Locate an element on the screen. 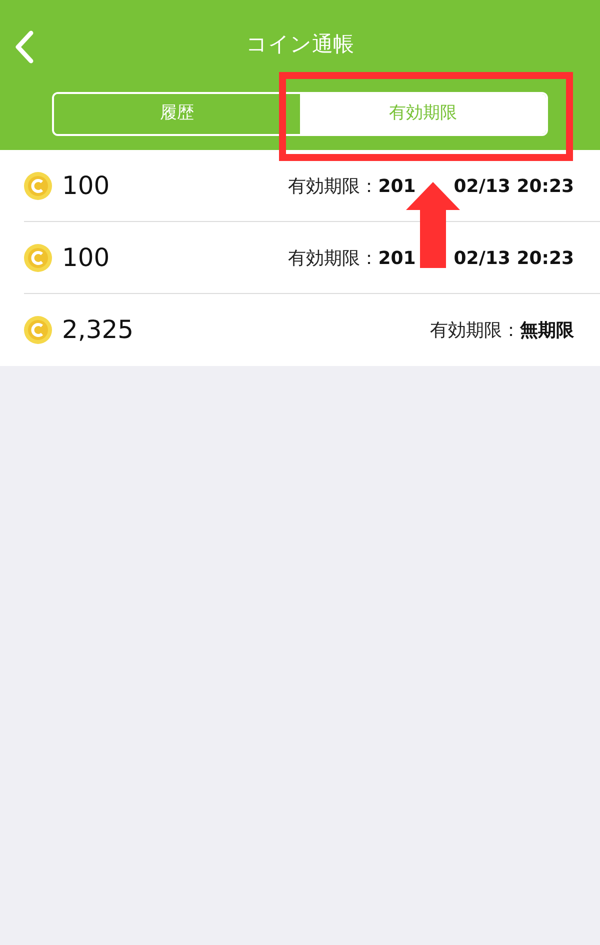 The image size is (600, 945). tab: 有効期限 is located at coordinates (423, 114).